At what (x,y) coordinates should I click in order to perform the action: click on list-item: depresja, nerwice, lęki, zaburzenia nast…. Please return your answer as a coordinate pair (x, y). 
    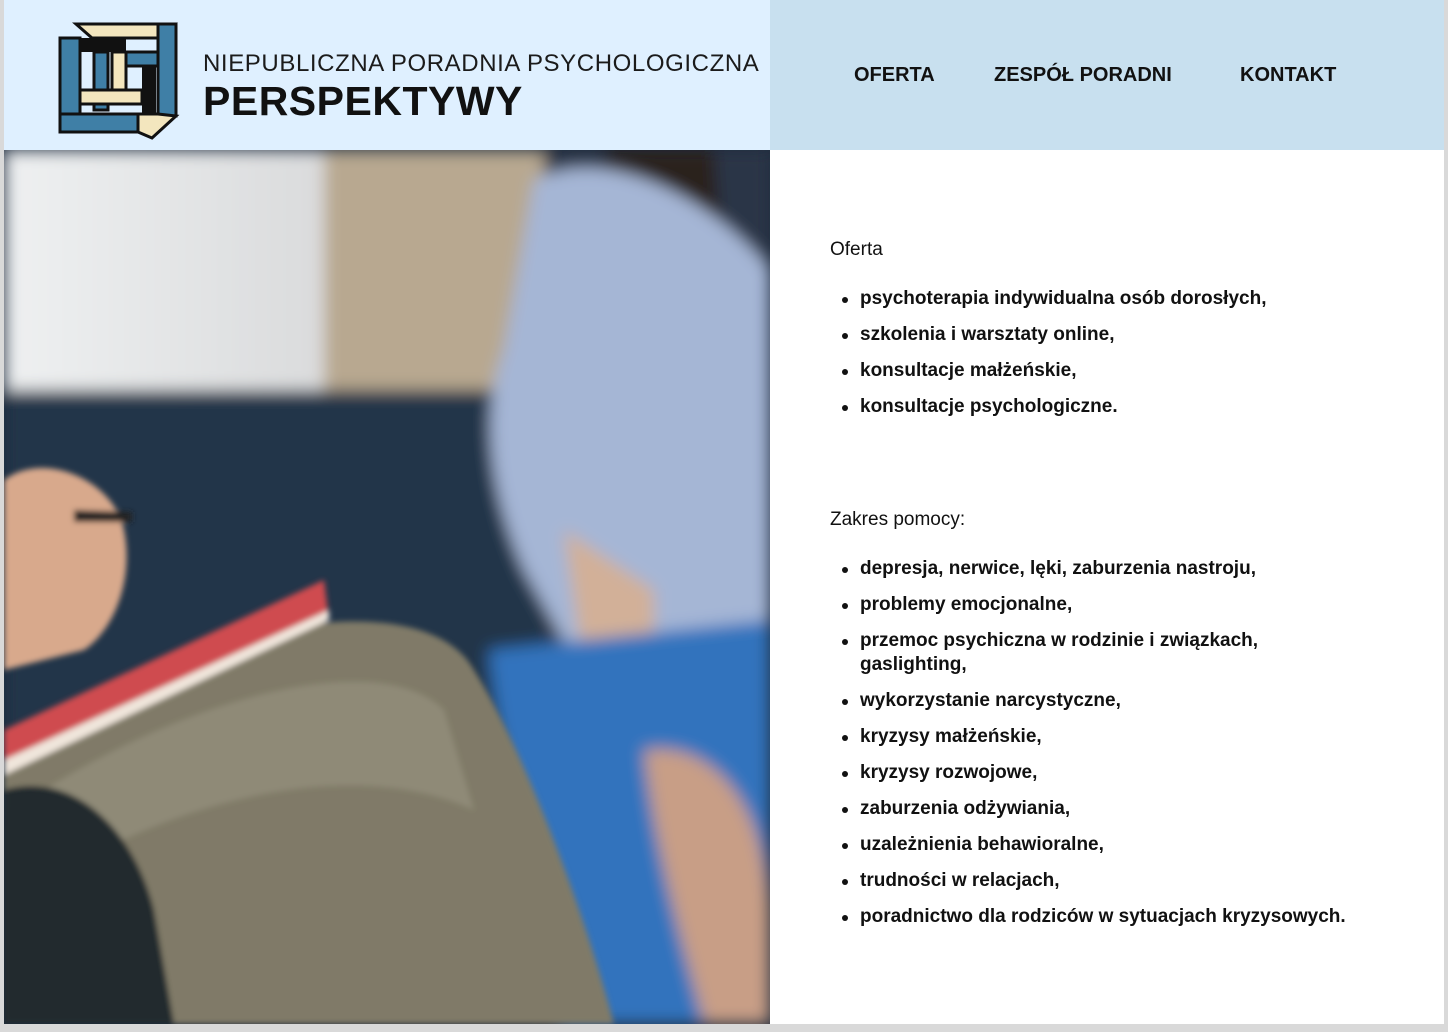
    Looking at the image, I should click on (1130, 569).